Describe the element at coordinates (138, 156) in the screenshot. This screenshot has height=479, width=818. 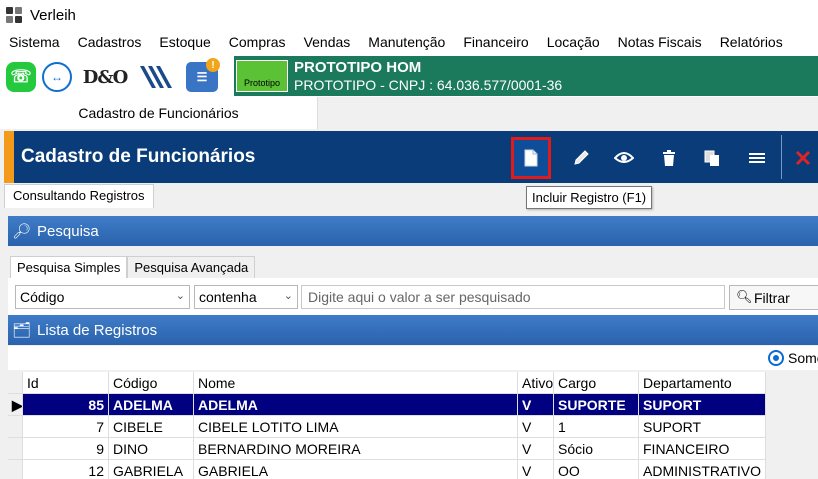
I see `form-title: Cadastro de Funcionários` at that location.